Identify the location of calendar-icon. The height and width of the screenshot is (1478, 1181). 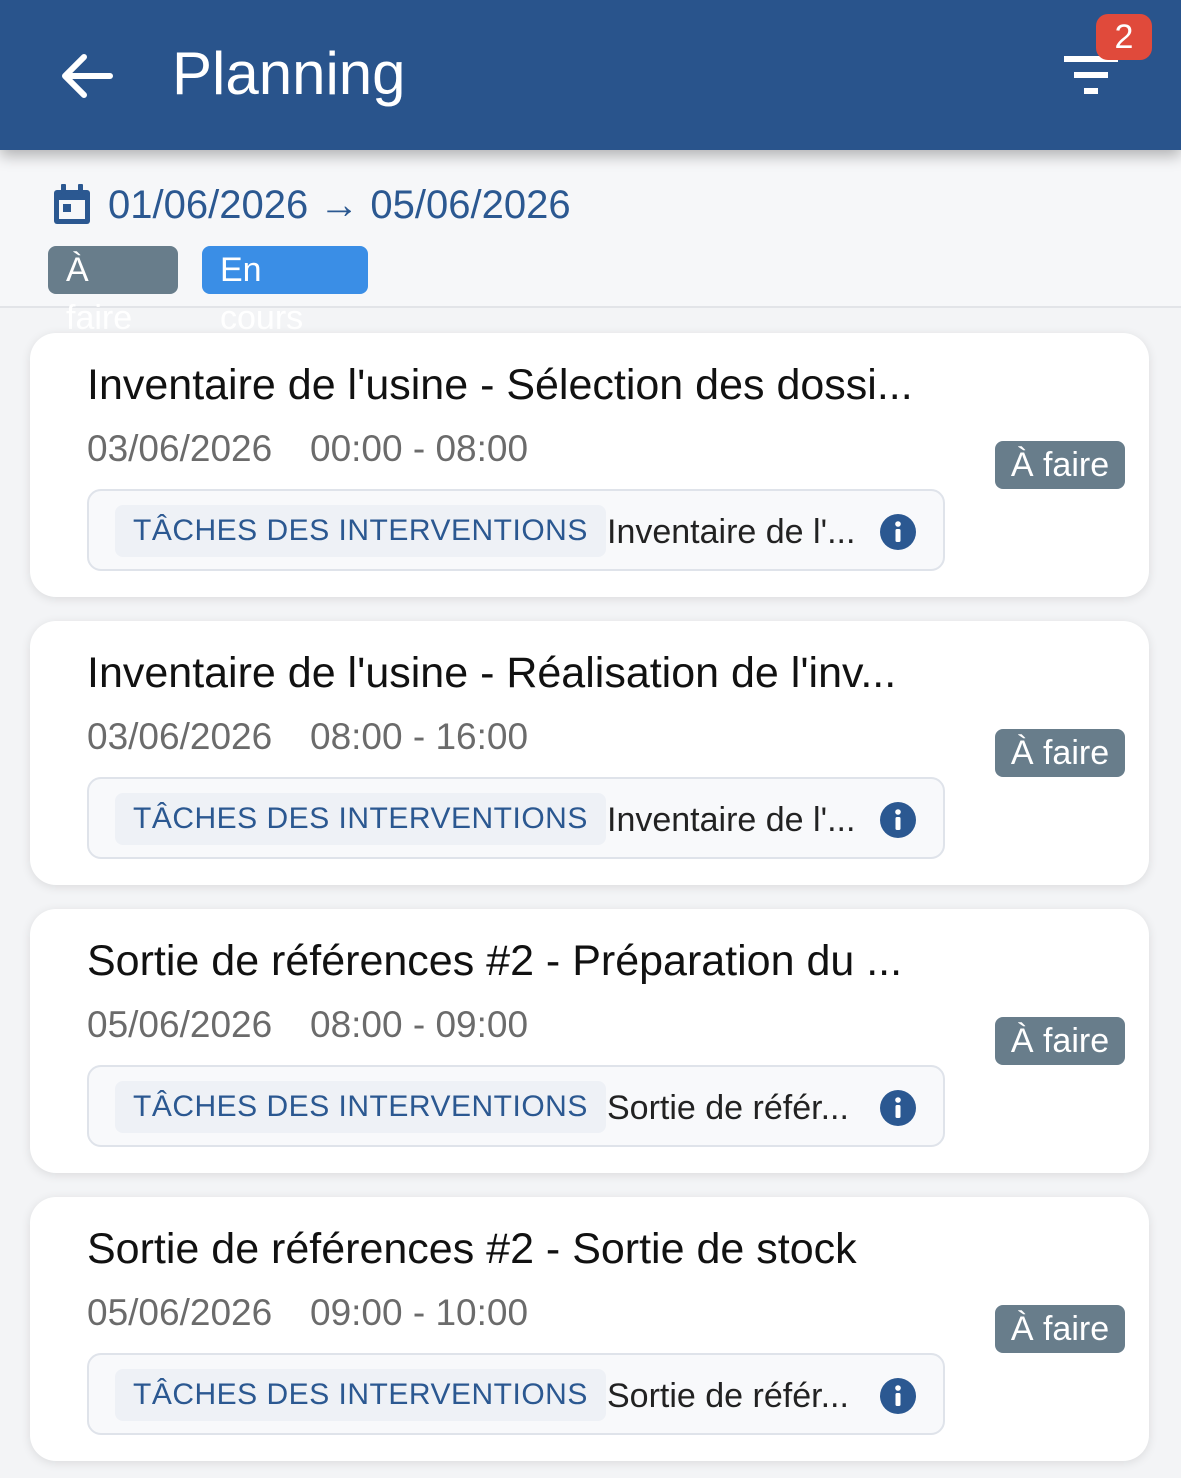
(72, 204).